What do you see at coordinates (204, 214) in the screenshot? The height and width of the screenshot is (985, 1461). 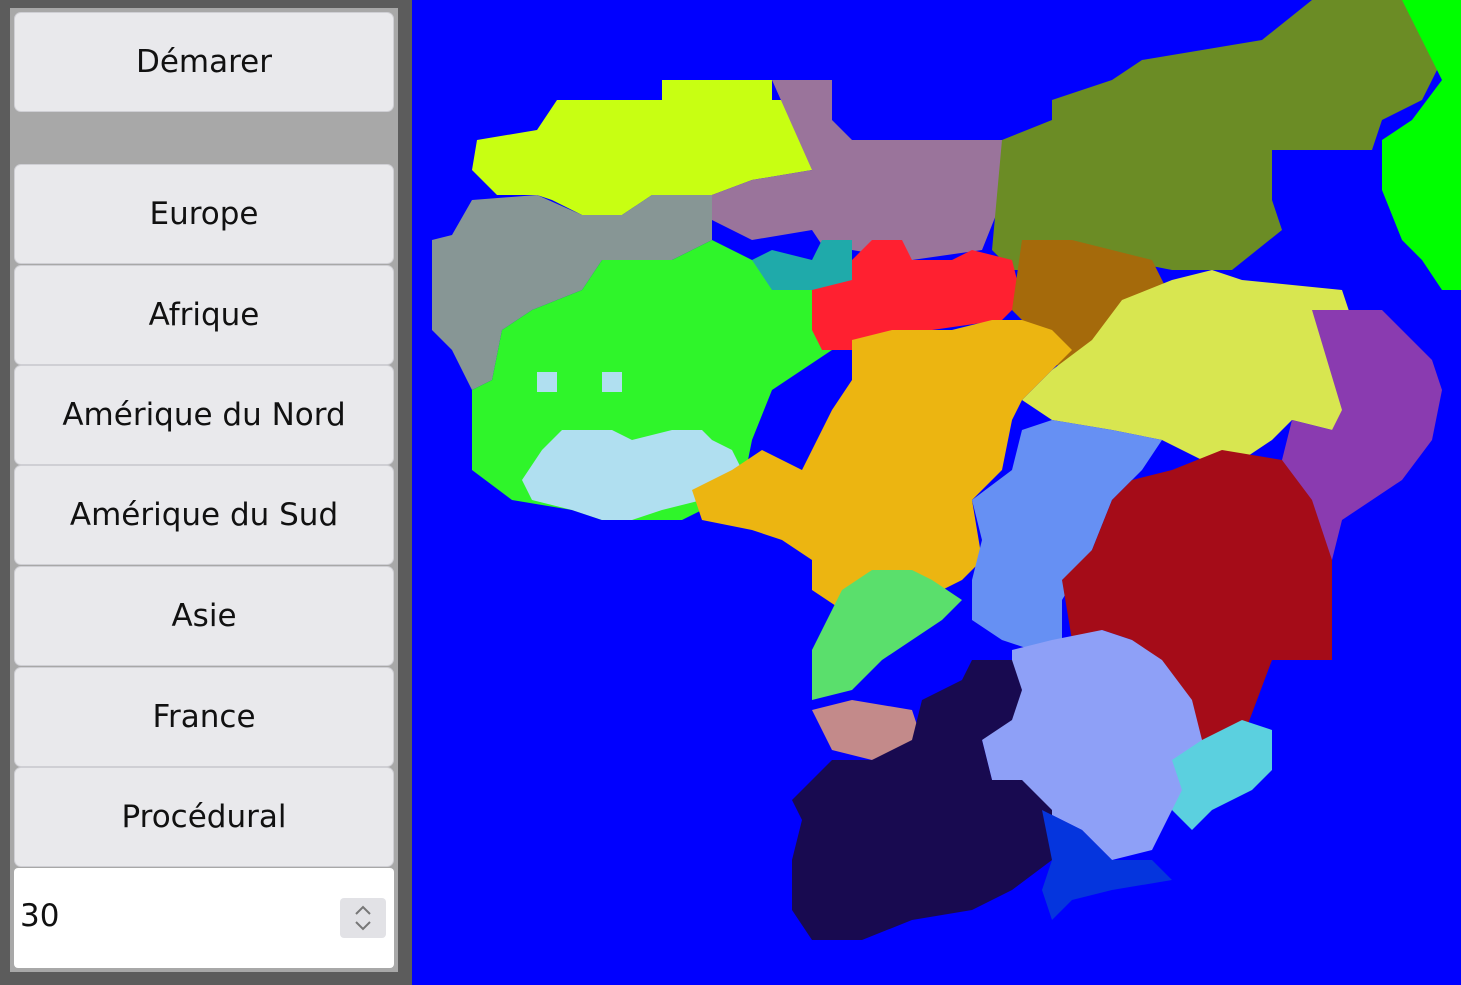 I see `europe-button: Europe` at bounding box center [204, 214].